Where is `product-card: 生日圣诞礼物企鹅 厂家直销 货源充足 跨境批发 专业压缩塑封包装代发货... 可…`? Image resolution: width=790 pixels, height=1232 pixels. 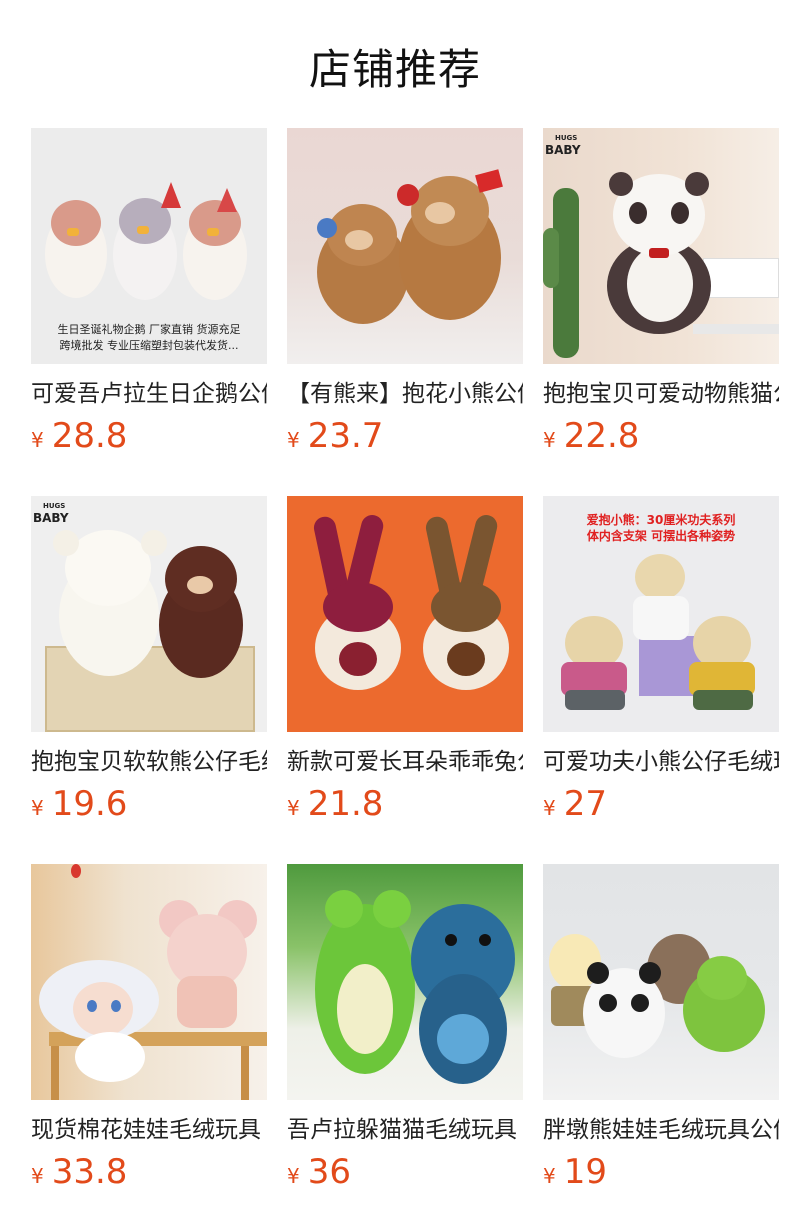 product-card: 生日圣诞礼物企鹅 厂家直销 货源充足 跨境批发 专业压缩塑封包装代发货... 可… is located at coordinates (149, 292).